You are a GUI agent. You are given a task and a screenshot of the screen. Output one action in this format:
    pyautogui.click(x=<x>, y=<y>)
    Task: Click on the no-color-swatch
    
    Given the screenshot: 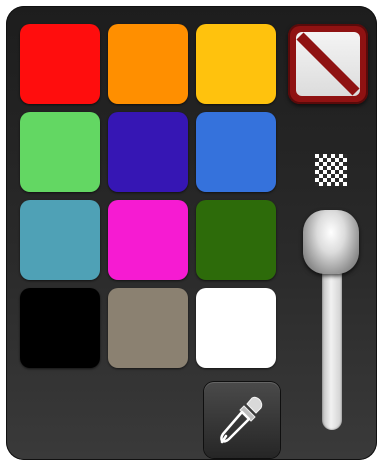 What is the action you would take?
    pyautogui.click(x=328, y=64)
    